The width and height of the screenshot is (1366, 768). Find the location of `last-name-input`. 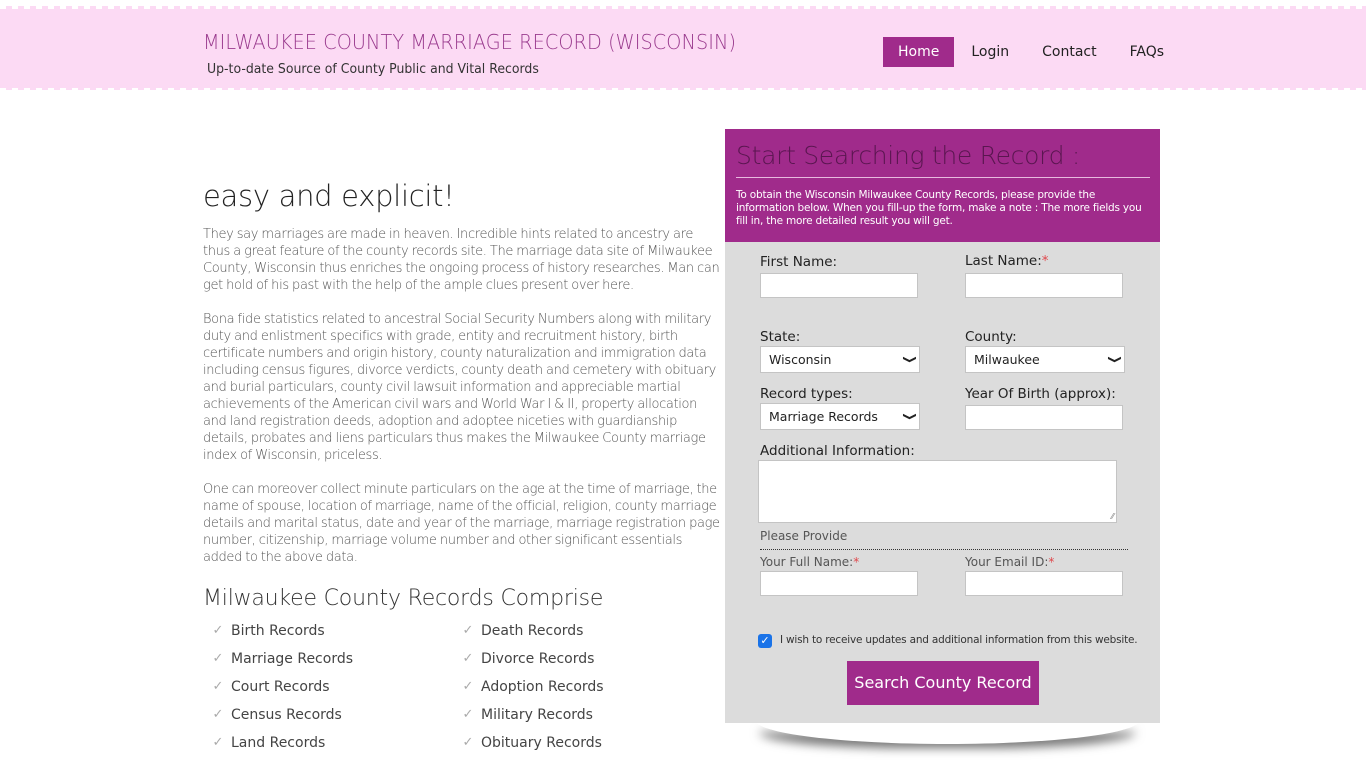

last-name-input is located at coordinates (1044, 285).